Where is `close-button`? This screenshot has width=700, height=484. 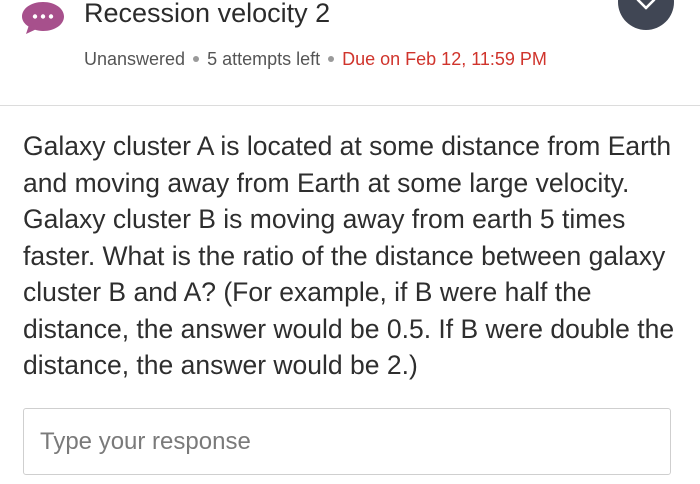 close-button is located at coordinates (646, 15).